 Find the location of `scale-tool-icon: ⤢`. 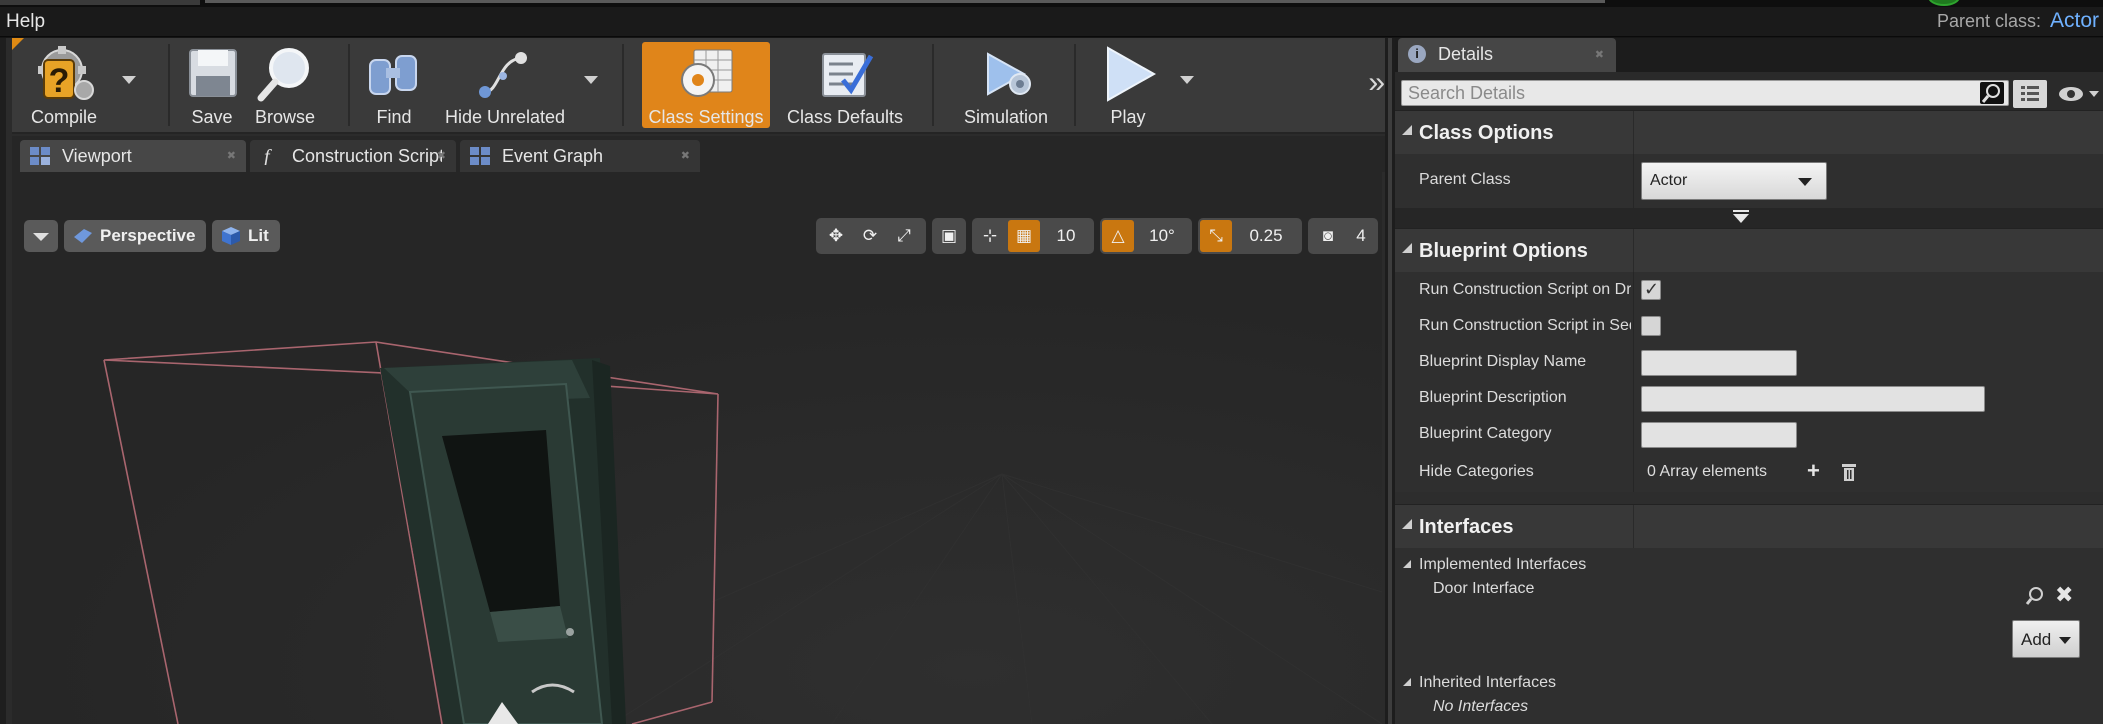

scale-tool-icon: ⤢ is located at coordinates (904, 236).